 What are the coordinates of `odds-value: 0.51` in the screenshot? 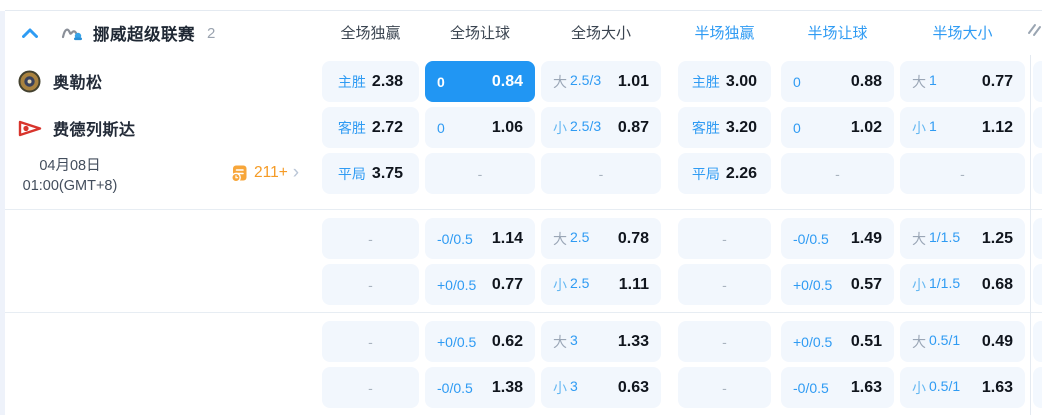 It's located at (866, 341).